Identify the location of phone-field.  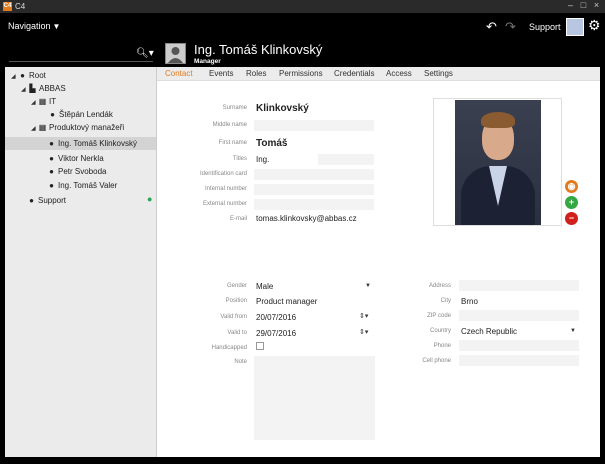
(519, 345).